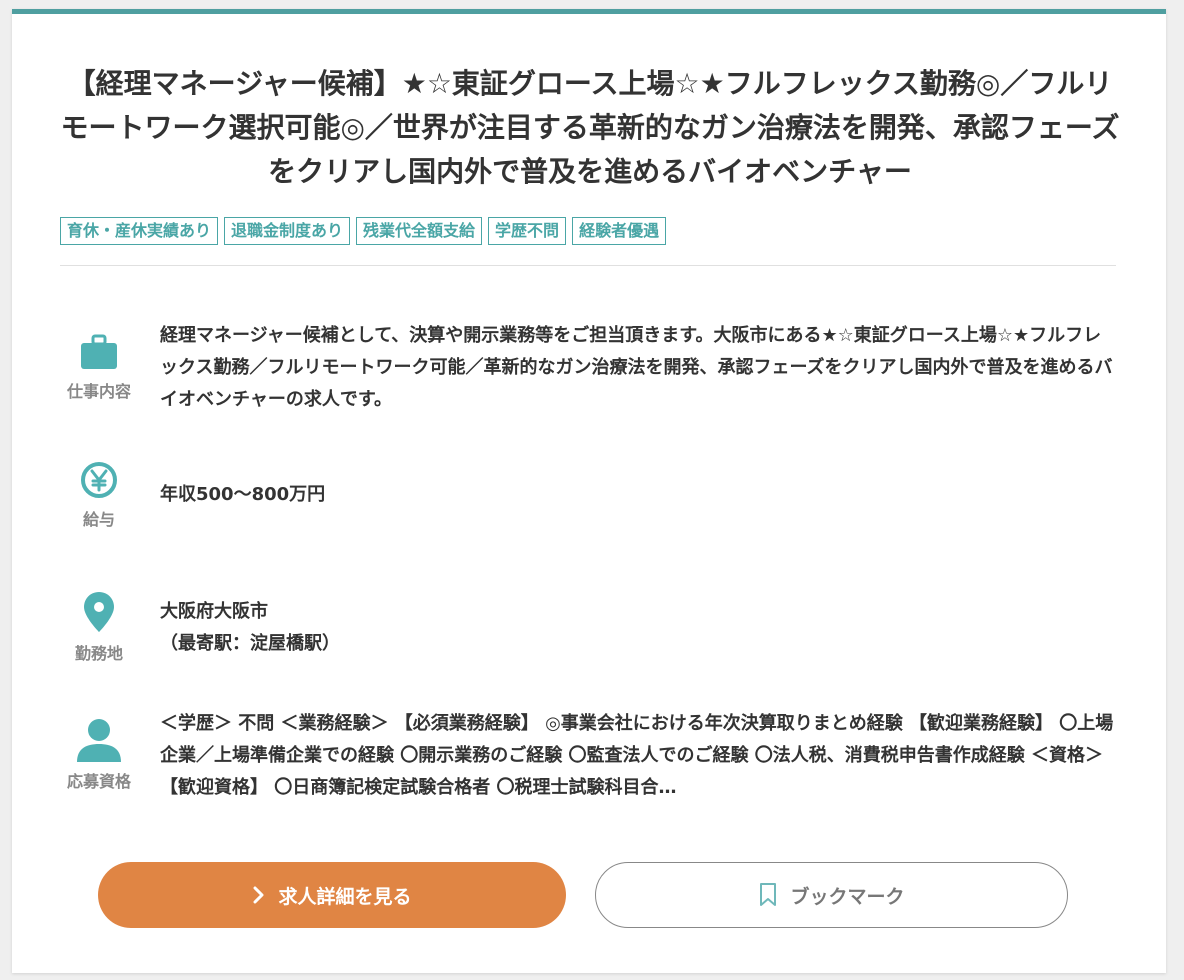 The image size is (1184, 980). What do you see at coordinates (243, 494) in the screenshot?
I see `salary-text: 年収500〜800万円` at bounding box center [243, 494].